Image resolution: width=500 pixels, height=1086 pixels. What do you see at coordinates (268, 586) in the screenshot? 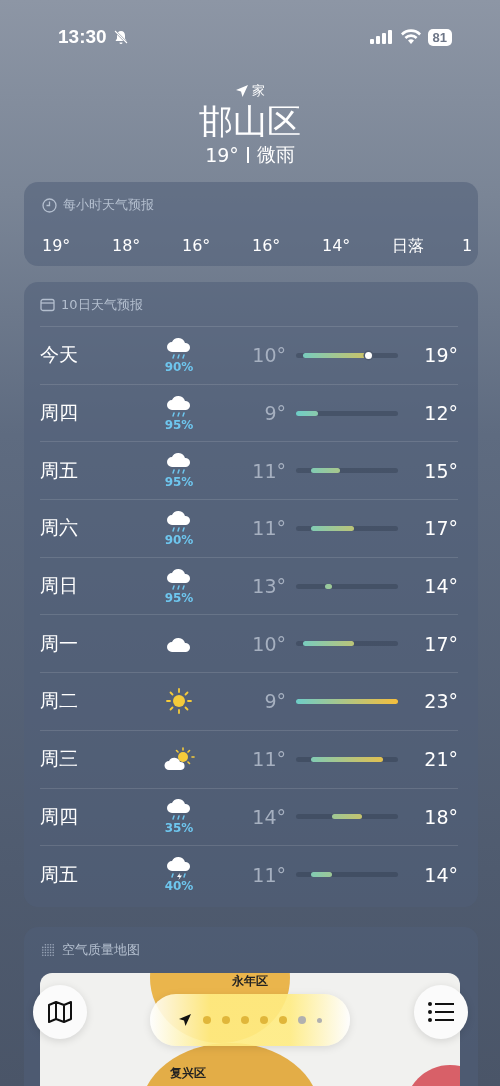
I see `low-temperature: 13°` at bounding box center [268, 586].